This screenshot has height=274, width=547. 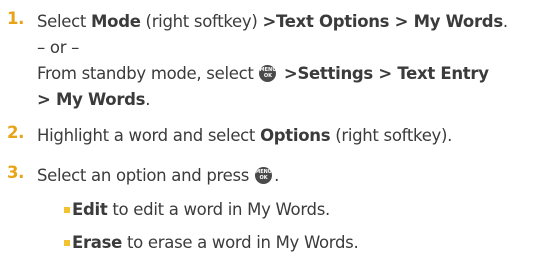 I want to click on step-number: 1., so click(x=16, y=18).